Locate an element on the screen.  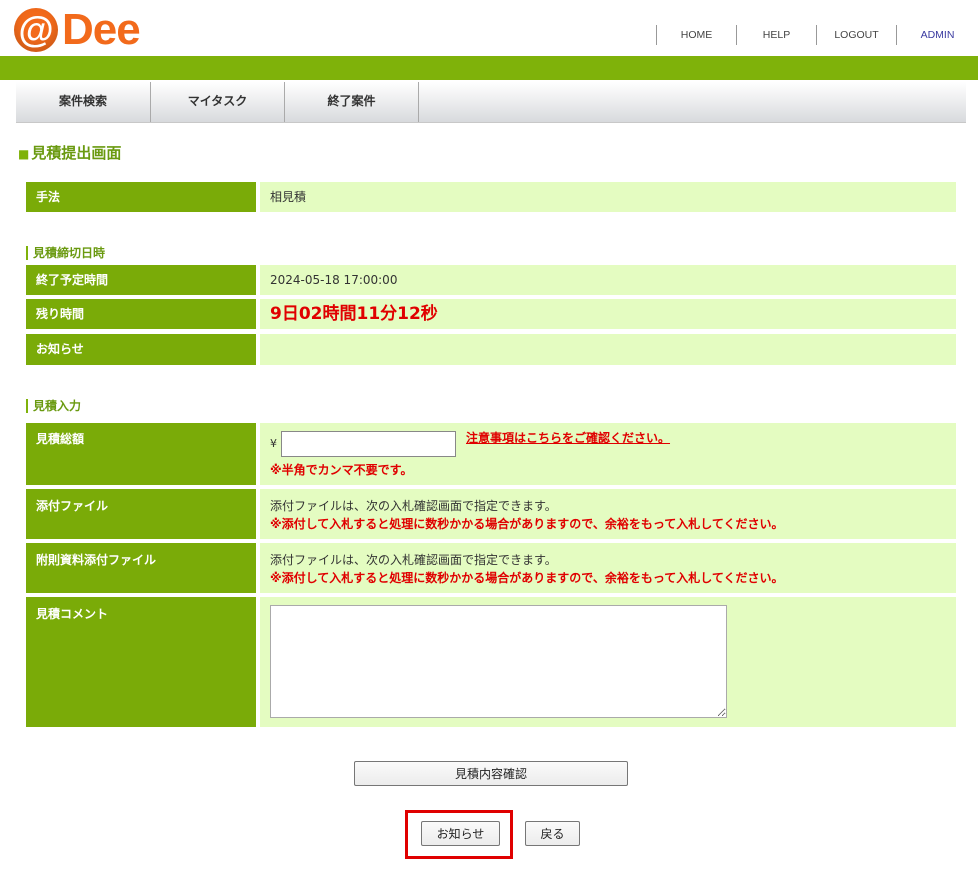
yen-sign: ¥ is located at coordinates (273, 443).